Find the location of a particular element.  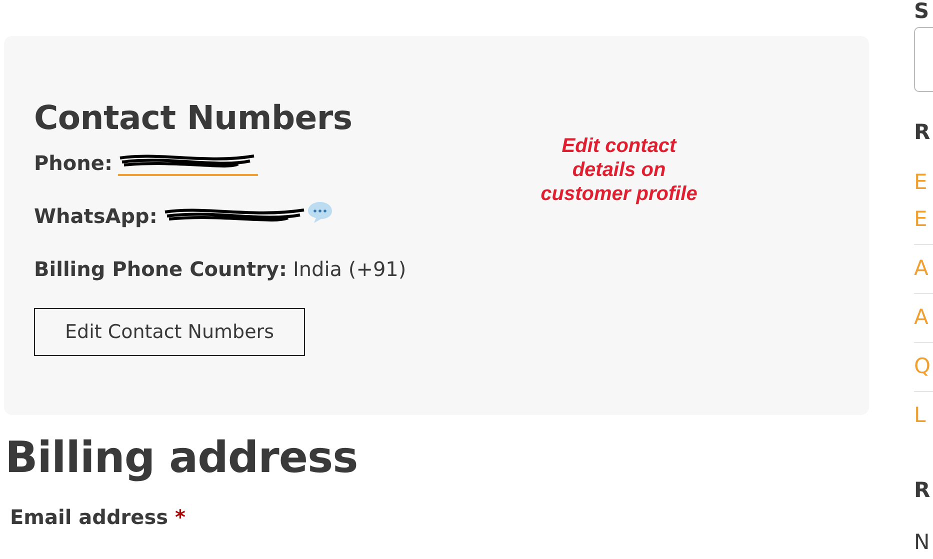

card-title: Contact Numbers is located at coordinates (194, 117).